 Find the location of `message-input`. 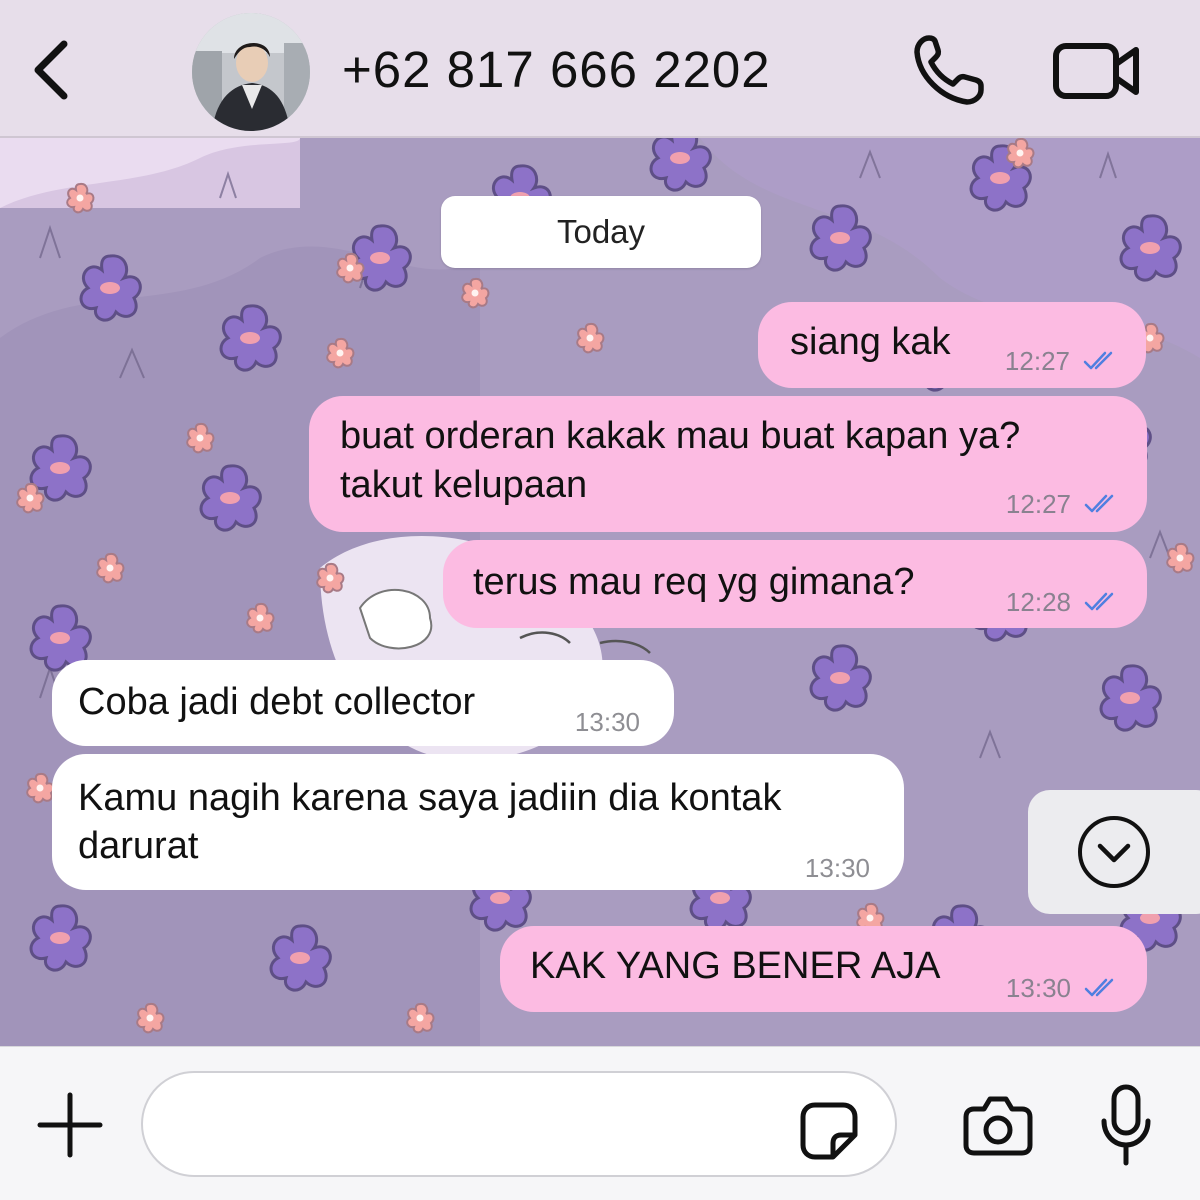

message-input is located at coordinates (519, 1124).